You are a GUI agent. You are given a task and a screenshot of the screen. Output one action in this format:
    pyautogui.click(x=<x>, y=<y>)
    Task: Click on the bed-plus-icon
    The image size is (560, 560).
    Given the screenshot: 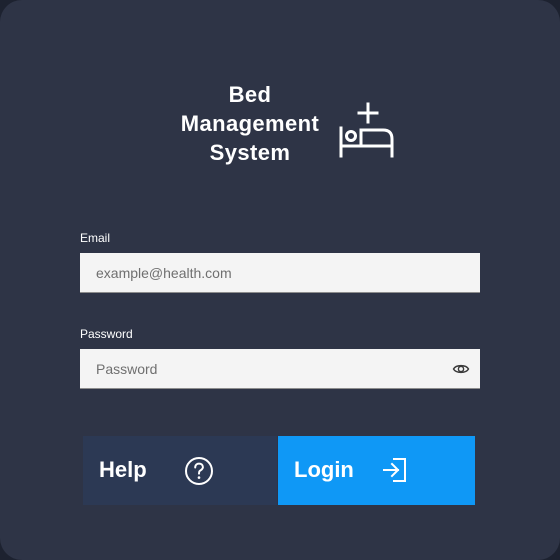 What is the action you would take?
    pyautogui.click(x=366, y=130)
    